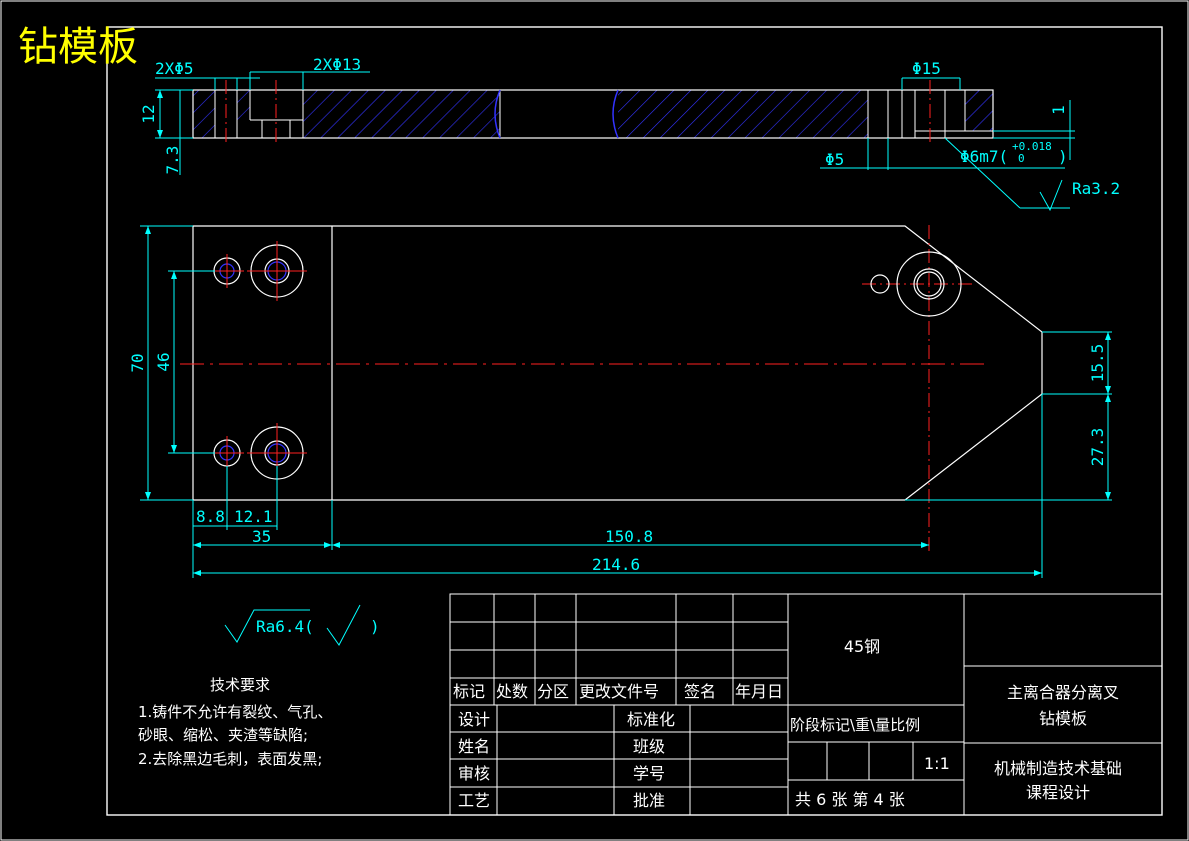  What do you see at coordinates (649, 800) in the screenshot?
I see `approve-label: 批准` at bounding box center [649, 800].